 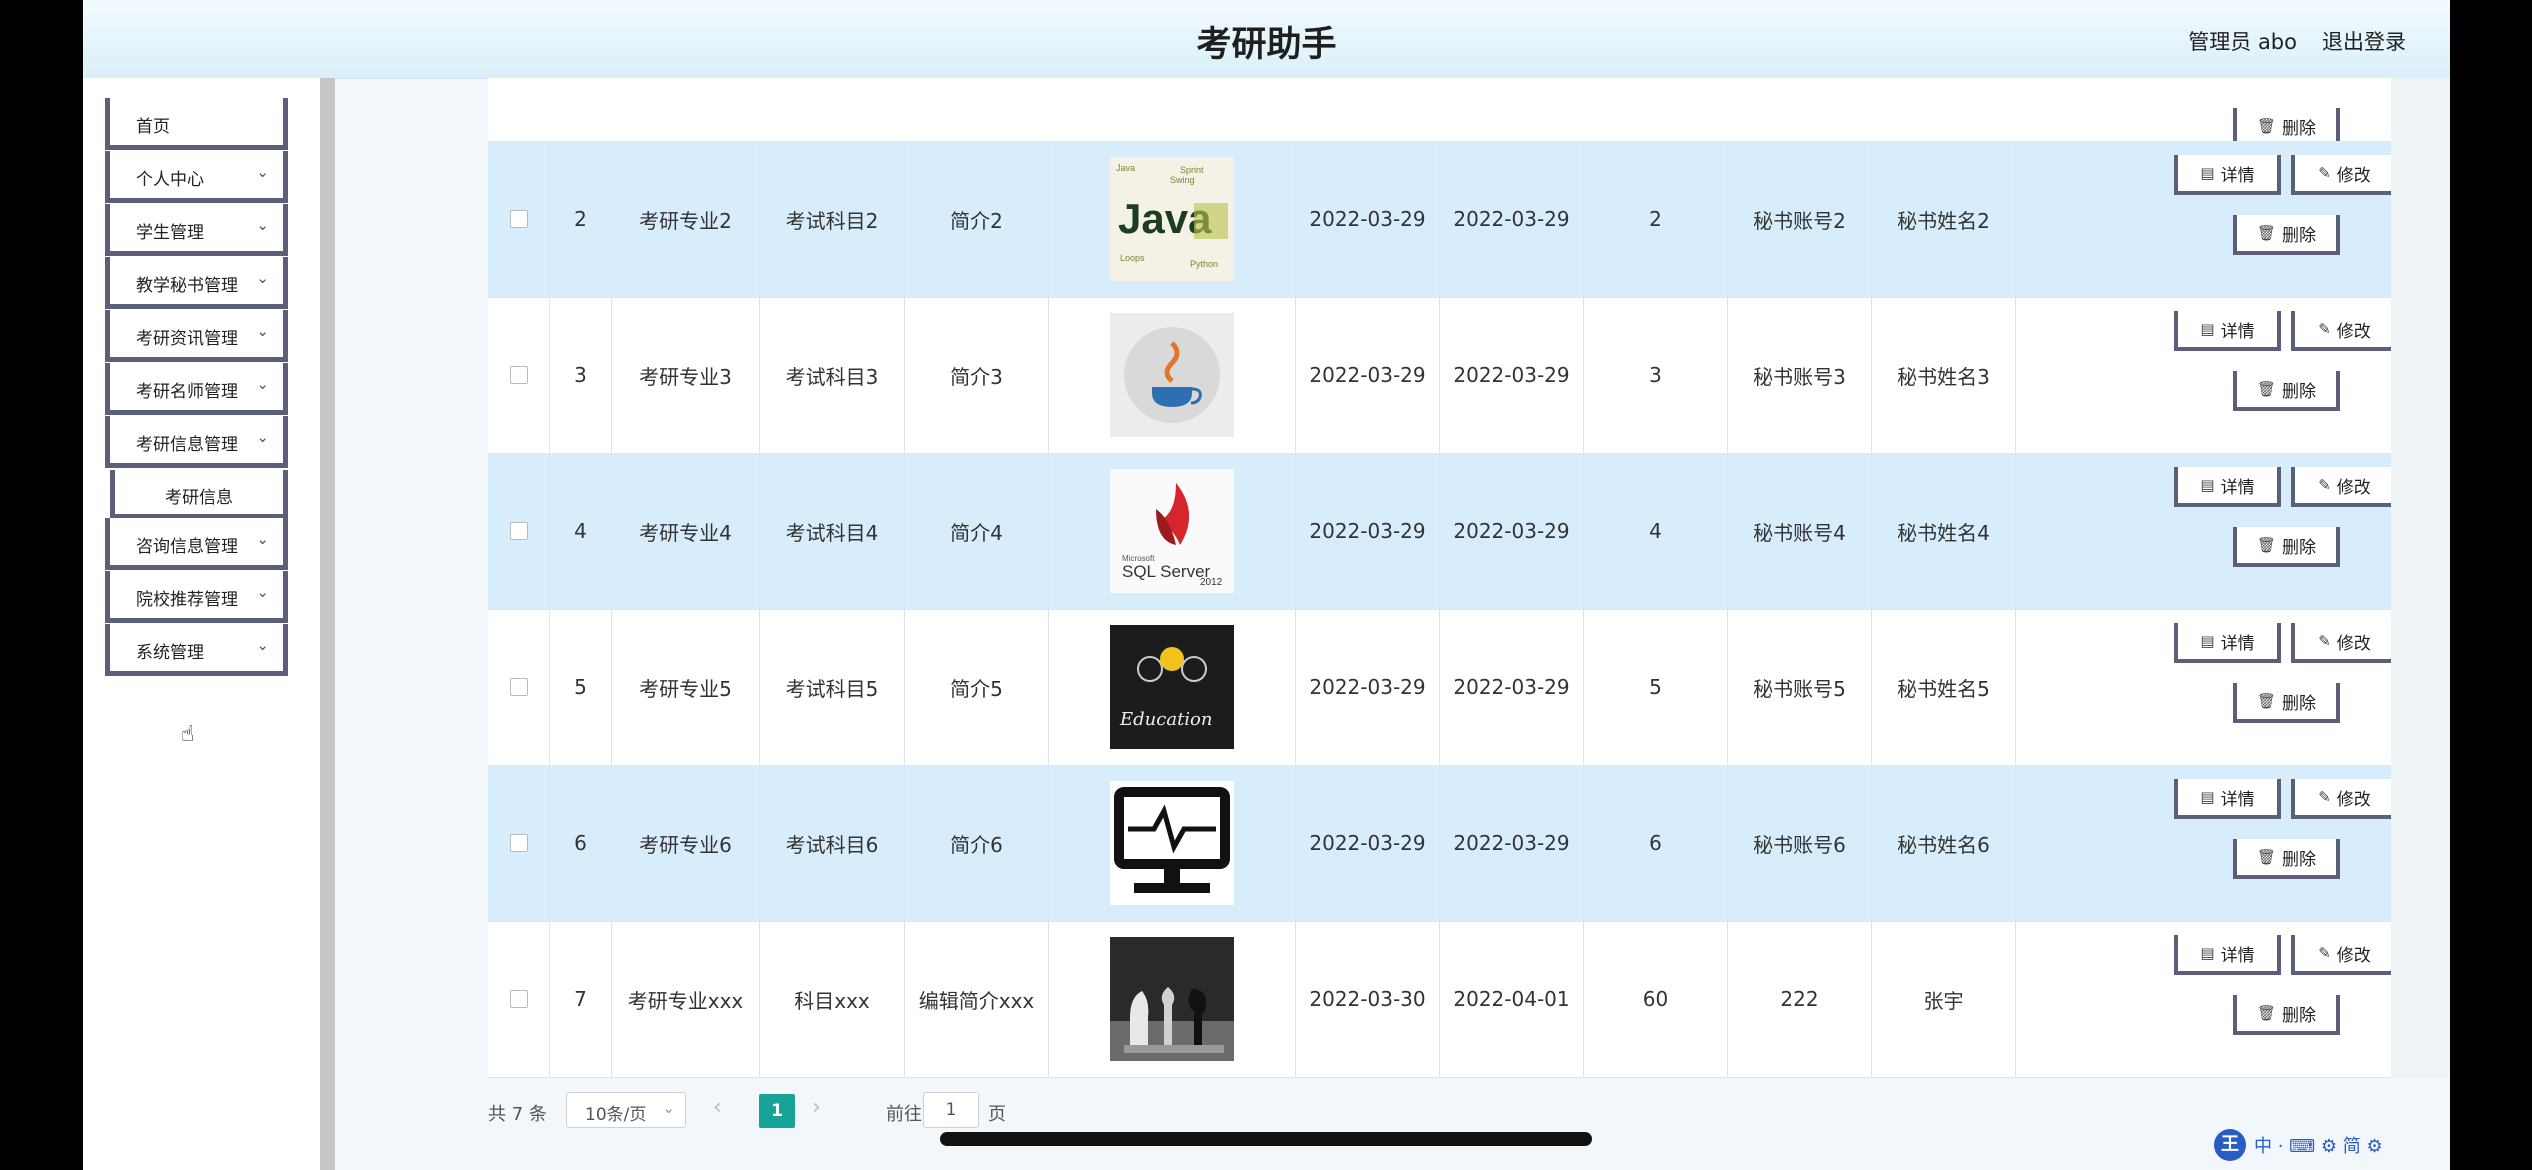 I want to click on sidebar-item-consult: 咨询信息管理 ⌄, so click(x=196, y=544).